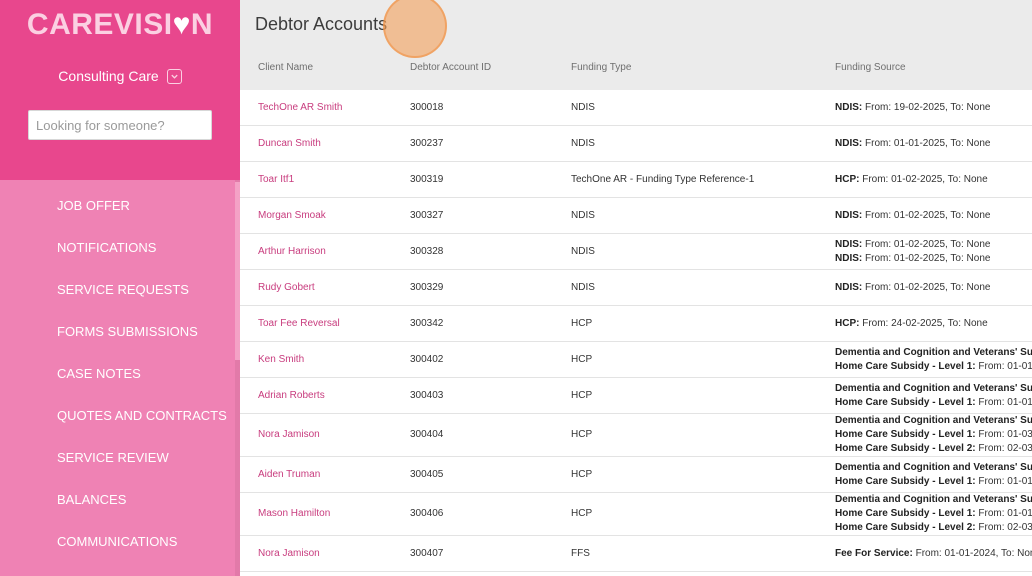 The width and height of the screenshot is (1032, 576). I want to click on funding-source: NDIS: From: 01-02-2025, To: None, so click(933, 216).